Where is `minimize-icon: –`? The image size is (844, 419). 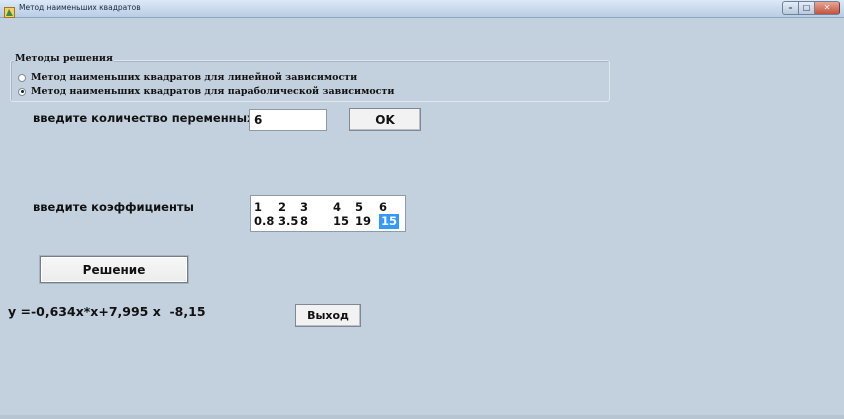 minimize-icon: – is located at coordinates (790, 7).